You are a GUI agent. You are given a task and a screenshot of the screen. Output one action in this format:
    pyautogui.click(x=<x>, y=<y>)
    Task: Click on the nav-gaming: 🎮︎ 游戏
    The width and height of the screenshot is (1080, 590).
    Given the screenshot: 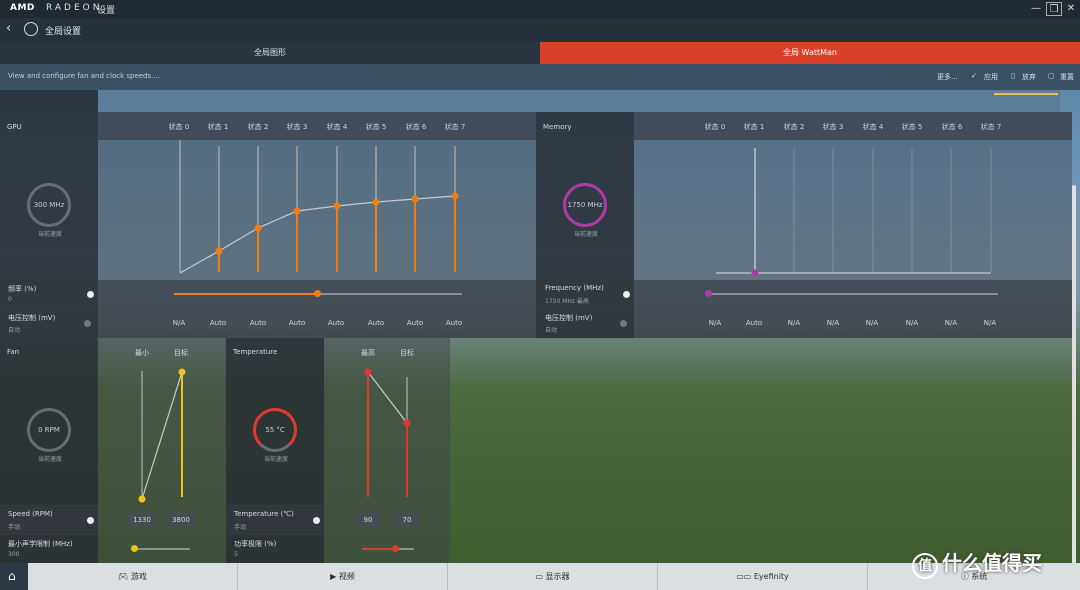 What is the action you would take?
    pyautogui.click(x=133, y=576)
    